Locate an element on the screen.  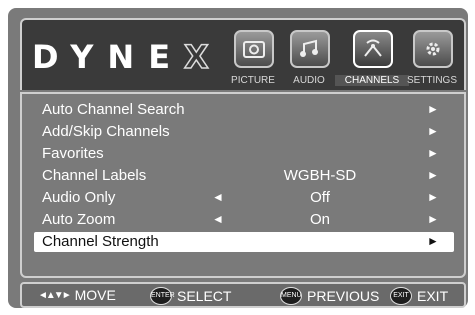
menu-item-label: Add/Skip Channels is located at coordinates (106, 131).